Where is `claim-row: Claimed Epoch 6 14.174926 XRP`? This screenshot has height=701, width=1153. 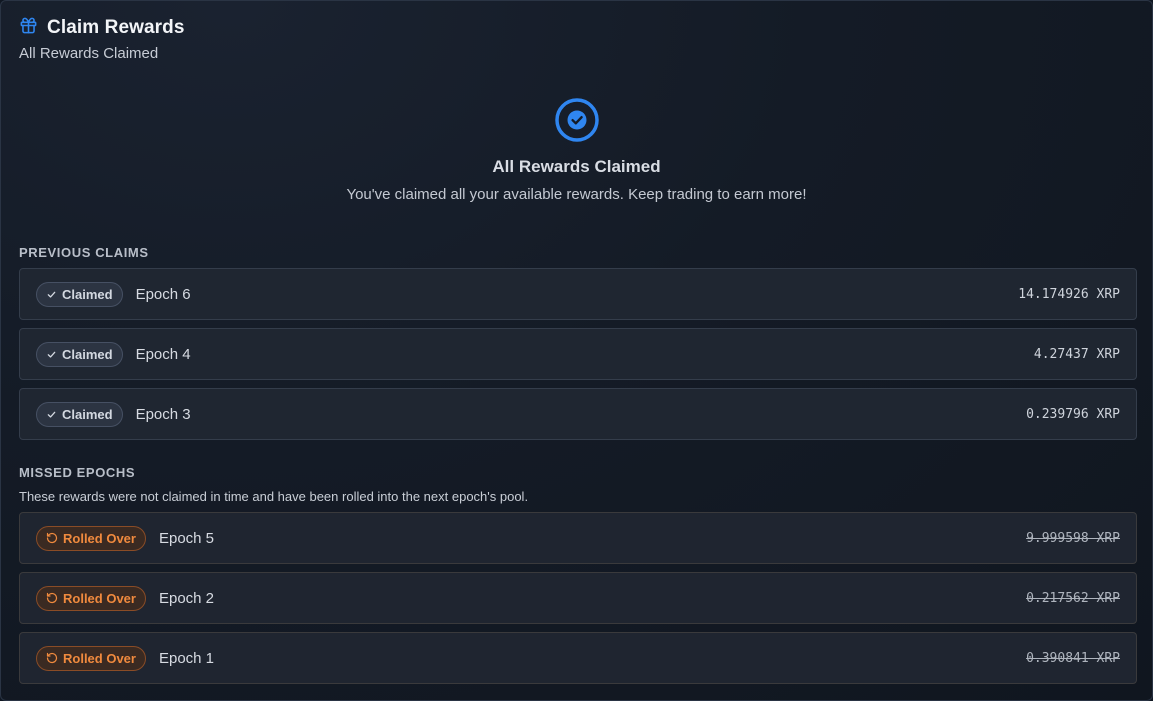 claim-row: Claimed Epoch 6 14.174926 XRP is located at coordinates (578, 294).